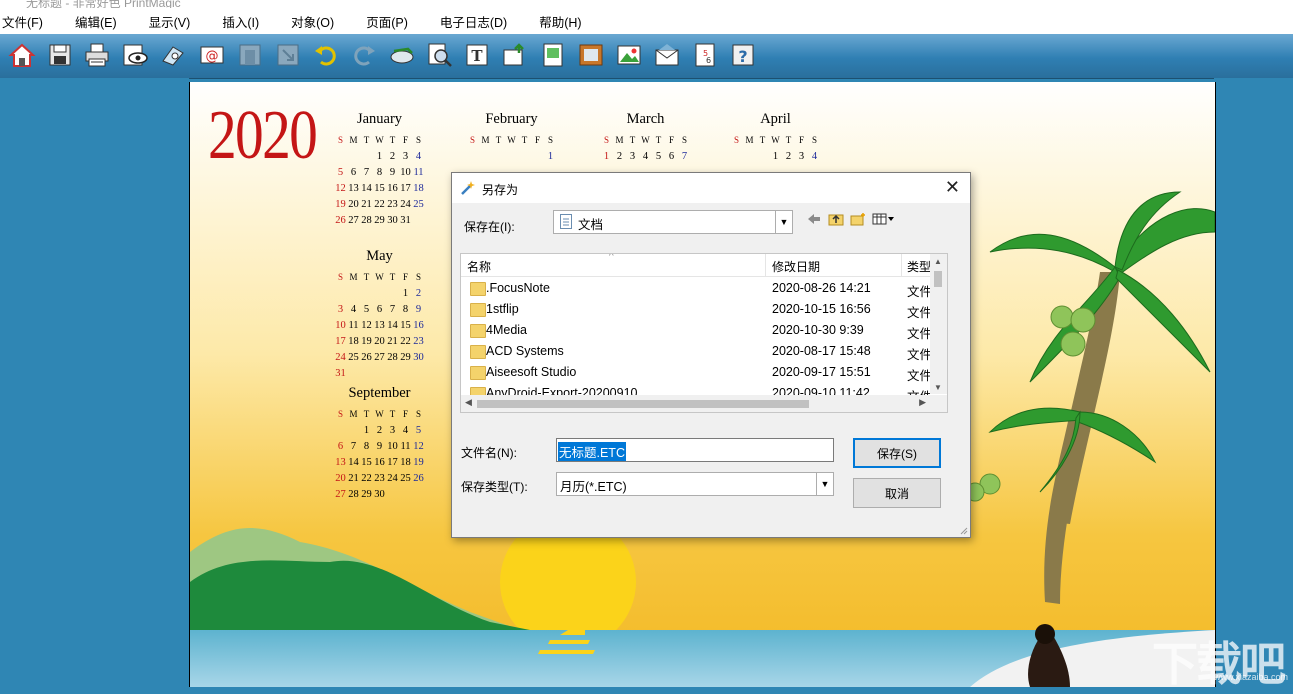  What do you see at coordinates (326, 55) in the screenshot?
I see `undo-icon` at bounding box center [326, 55].